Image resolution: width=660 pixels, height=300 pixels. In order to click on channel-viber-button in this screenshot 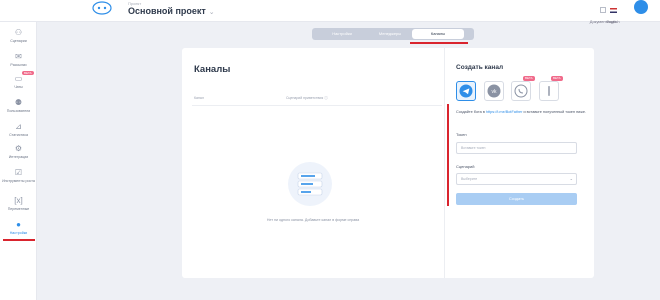, I will do `click(521, 91)`.